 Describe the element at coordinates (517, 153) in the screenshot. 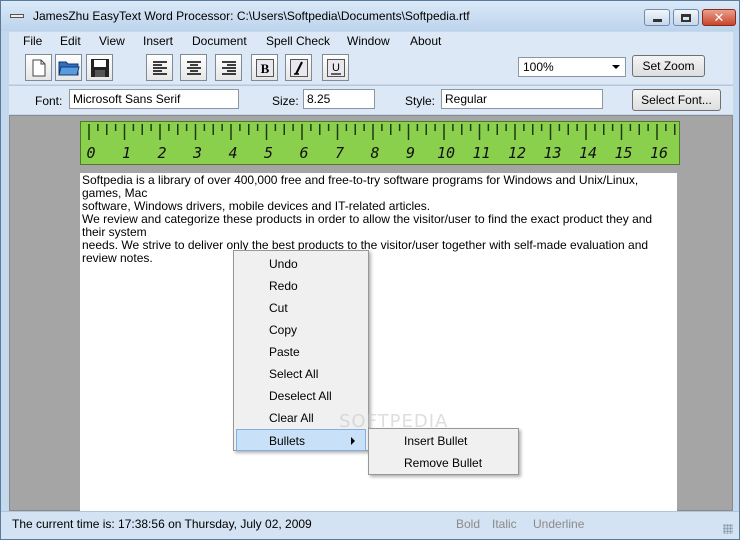

I see `ruler-number: 12` at that location.